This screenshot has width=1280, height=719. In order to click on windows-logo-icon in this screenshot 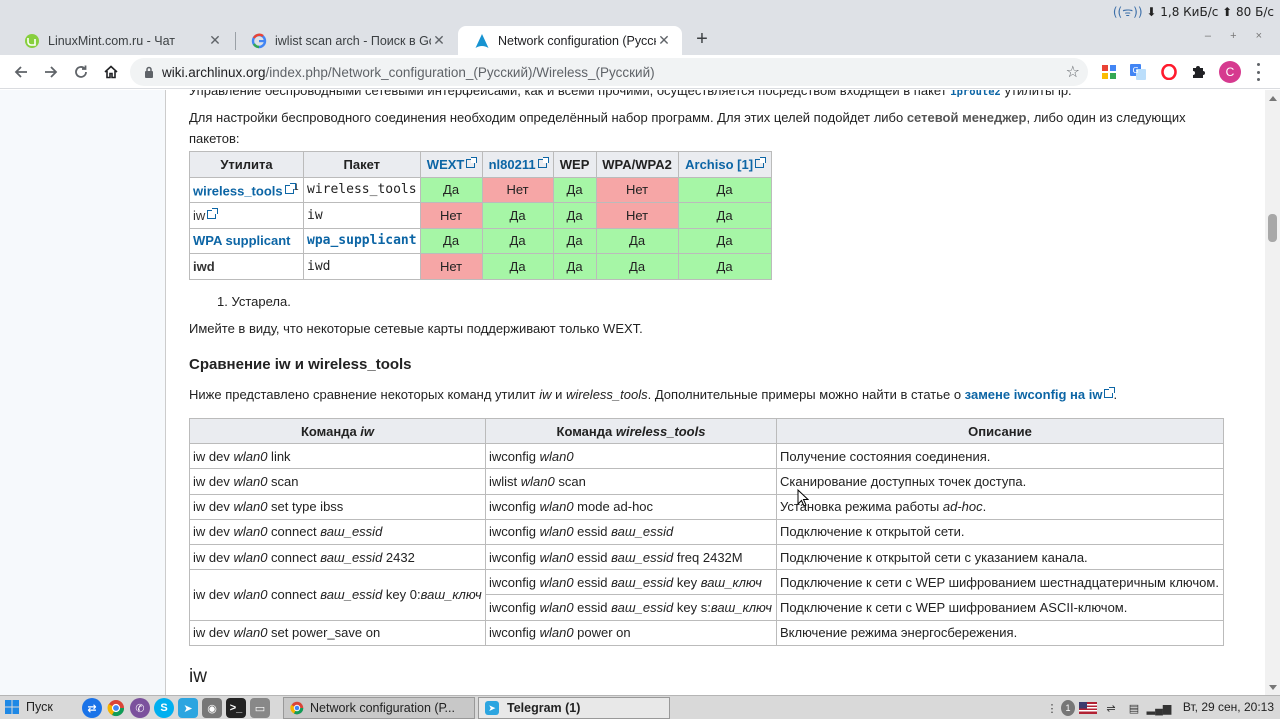, I will do `click(12, 707)`.